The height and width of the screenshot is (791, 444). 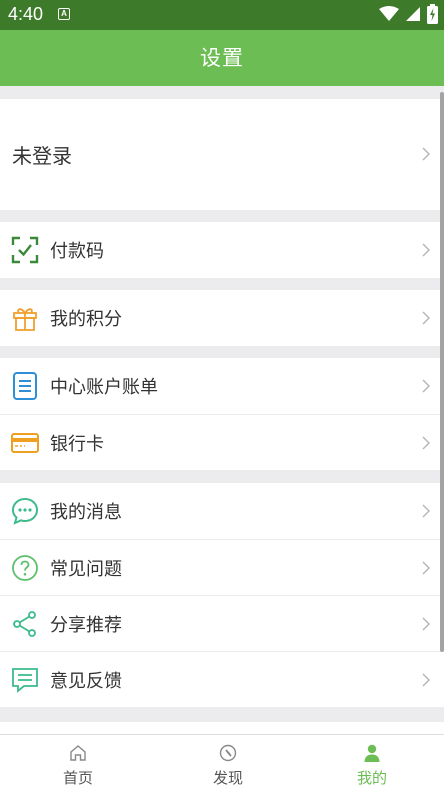 What do you see at coordinates (25, 250) in the screenshot?
I see `scan-check-icon` at bounding box center [25, 250].